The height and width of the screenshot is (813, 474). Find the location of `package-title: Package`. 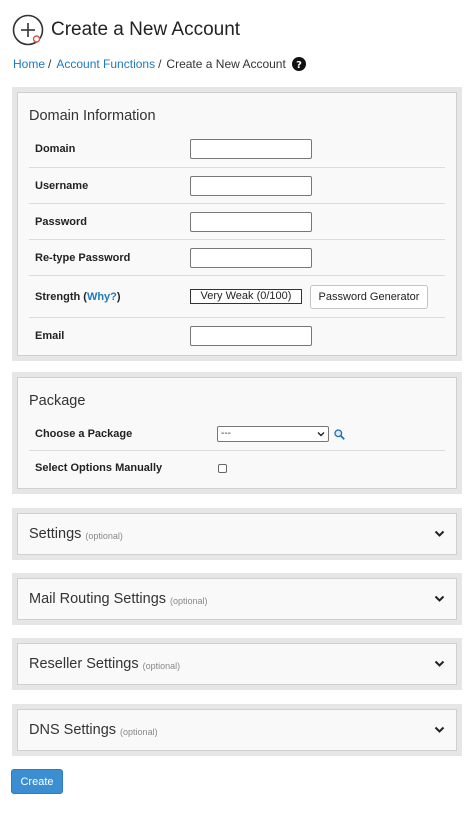

package-title: Package is located at coordinates (57, 401).